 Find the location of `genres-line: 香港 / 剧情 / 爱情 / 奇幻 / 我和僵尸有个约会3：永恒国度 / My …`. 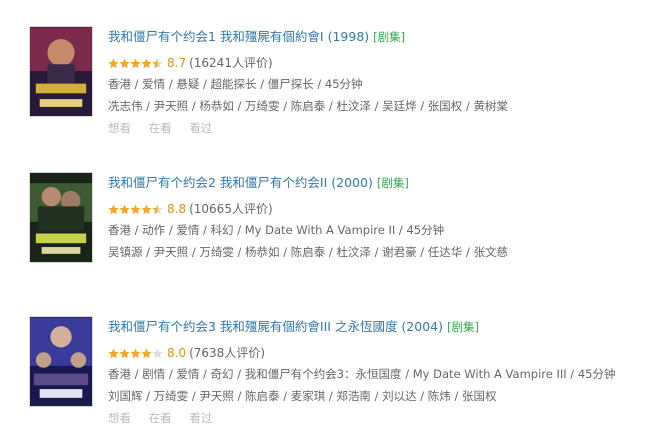

genres-line: 香港 / 剧情 / 爱情 / 奇幻 / 我和僵尸有个约会3：永恒国度 / My … is located at coordinates (362, 374).